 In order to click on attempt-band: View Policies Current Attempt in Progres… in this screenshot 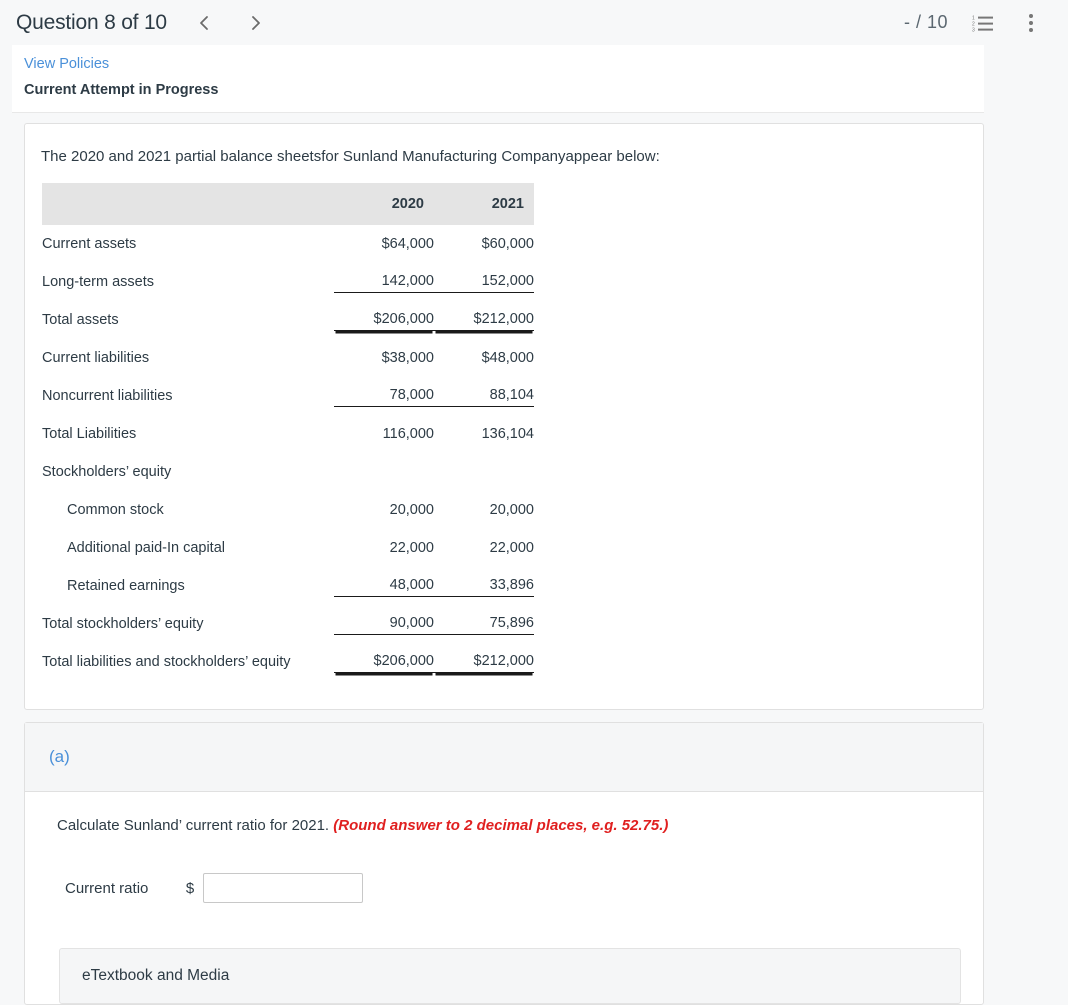, I will do `click(498, 79)`.